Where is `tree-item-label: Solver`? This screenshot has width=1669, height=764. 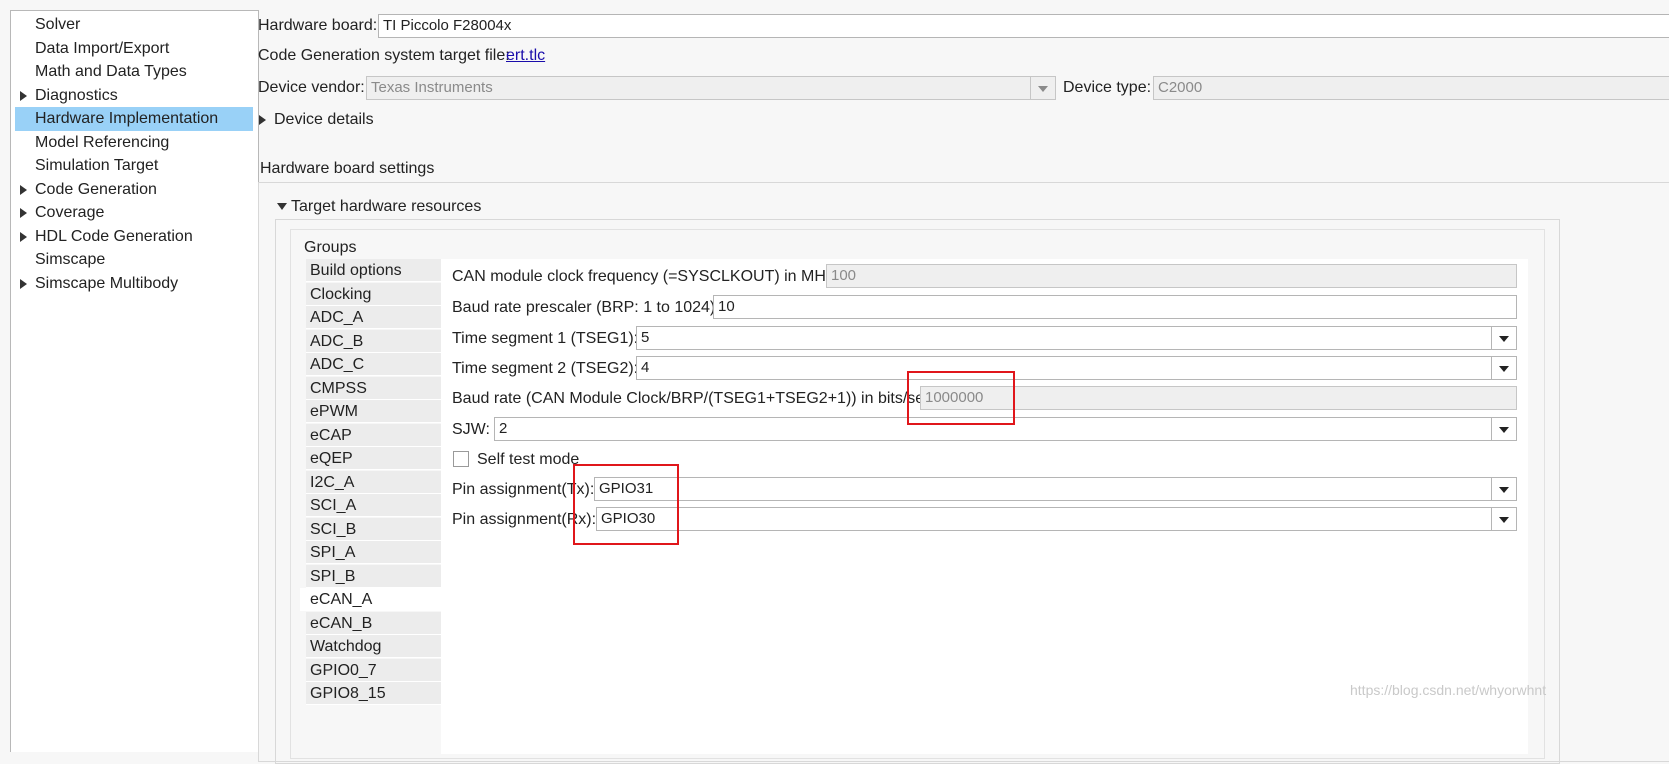
tree-item-label: Solver is located at coordinates (58, 24).